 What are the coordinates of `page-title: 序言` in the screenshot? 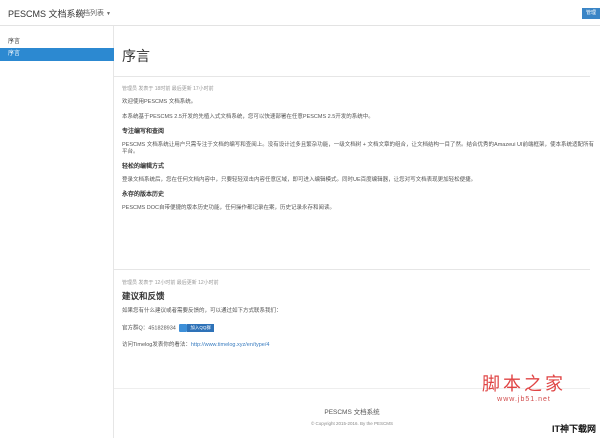 It's located at (136, 56).